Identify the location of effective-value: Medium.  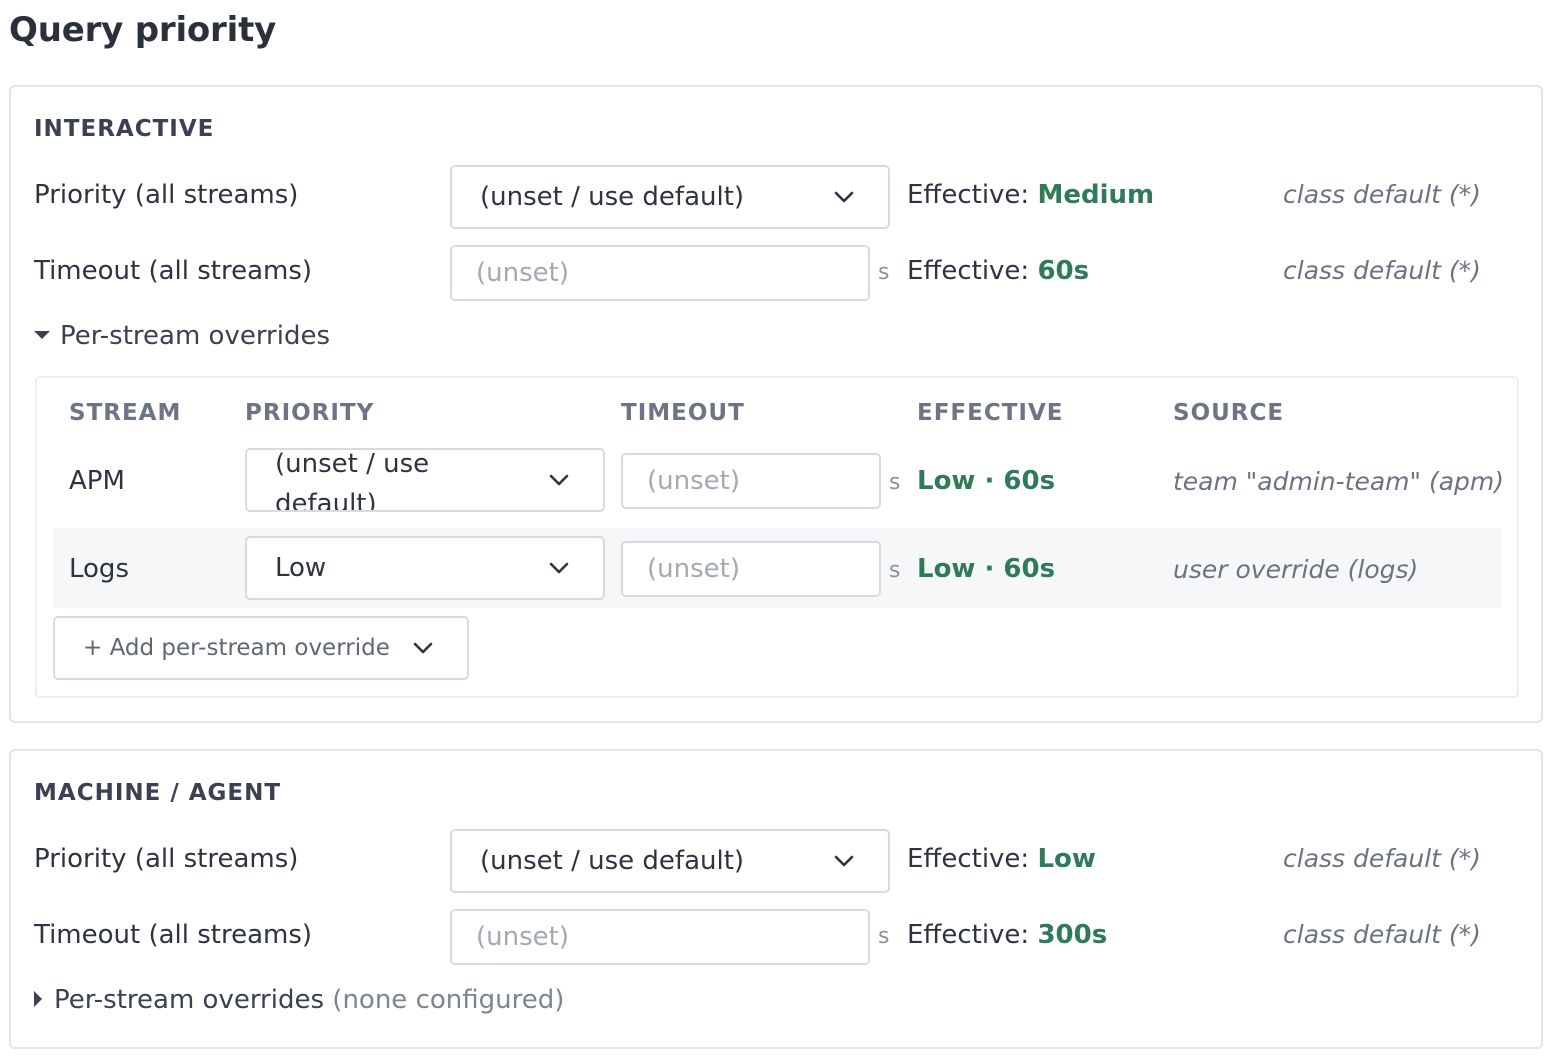
(1096, 195).